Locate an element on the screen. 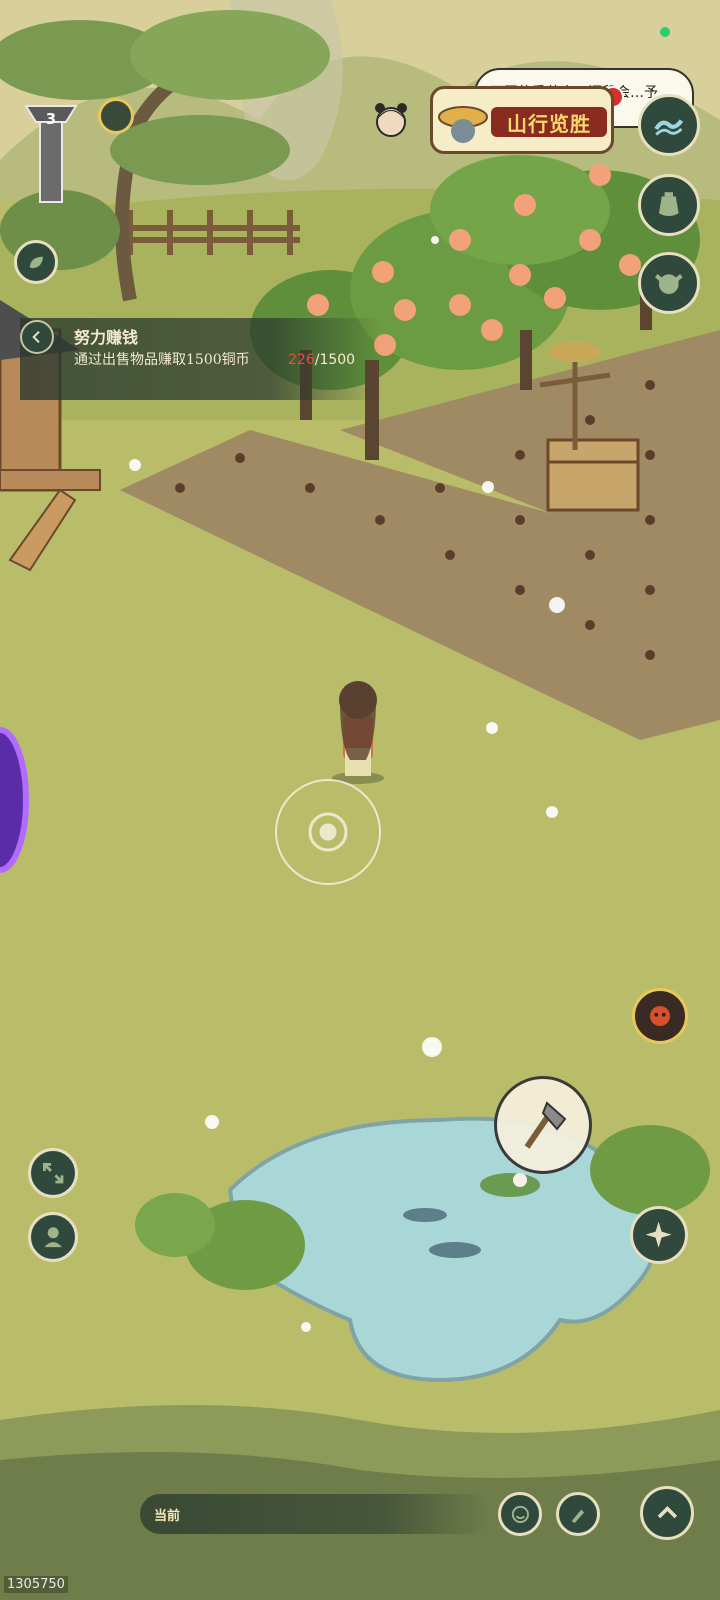  quest-progress-total: /1500 is located at coordinates (335, 360).